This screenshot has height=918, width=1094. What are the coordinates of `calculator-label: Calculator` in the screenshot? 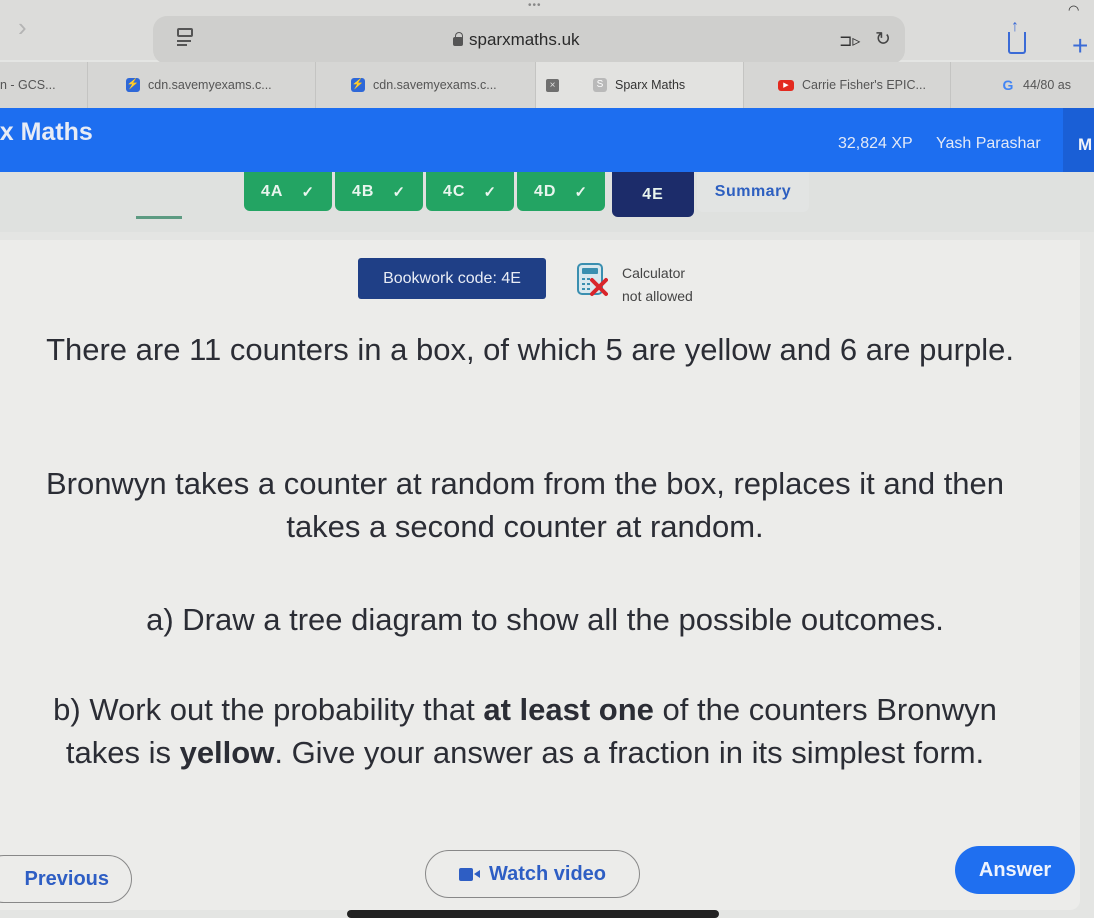 It's located at (654, 273).